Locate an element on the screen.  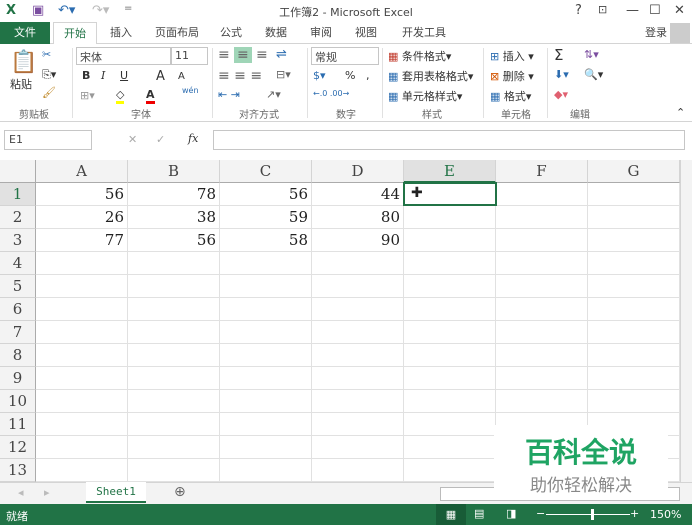
tab-formulas: 公式 is located at coordinates (231, 33).